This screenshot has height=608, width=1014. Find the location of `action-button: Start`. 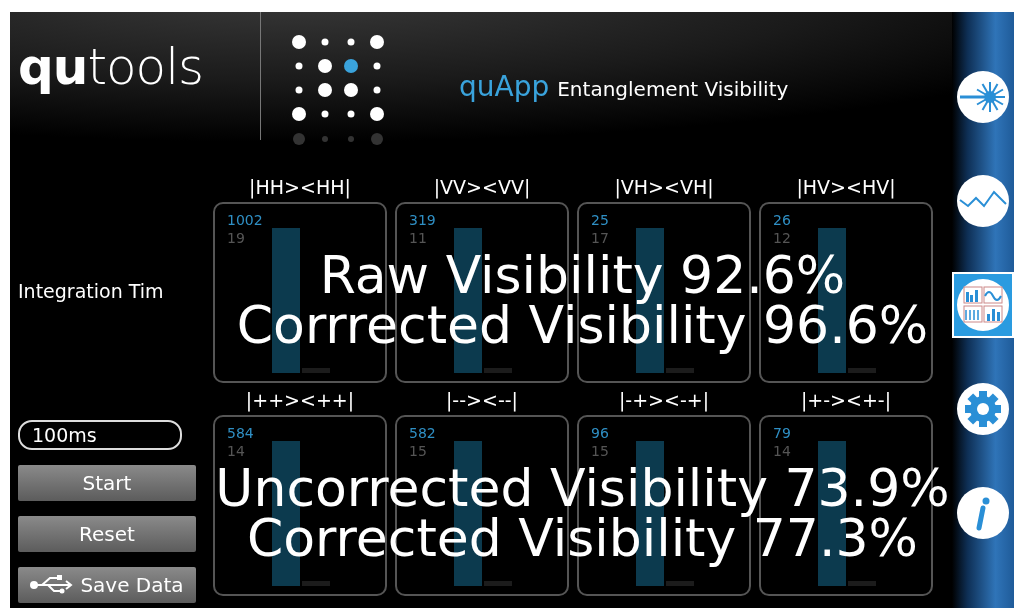

action-button: Start is located at coordinates (107, 483).